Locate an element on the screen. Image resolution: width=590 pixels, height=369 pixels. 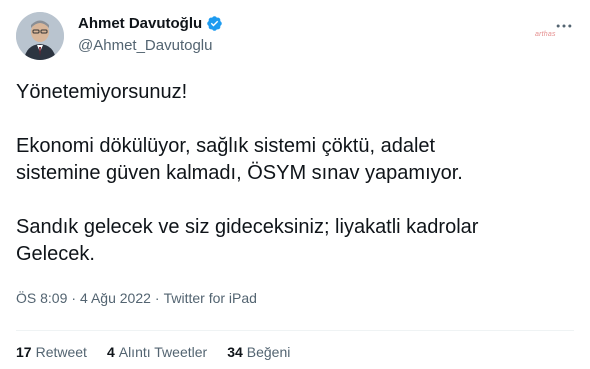
avatar is located at coordinates (40, 36).